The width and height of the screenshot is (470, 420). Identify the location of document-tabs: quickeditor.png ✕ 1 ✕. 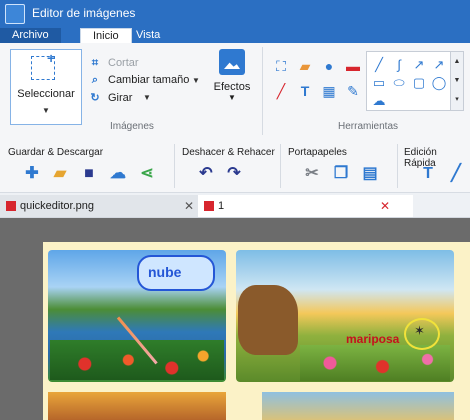
(235, 205).